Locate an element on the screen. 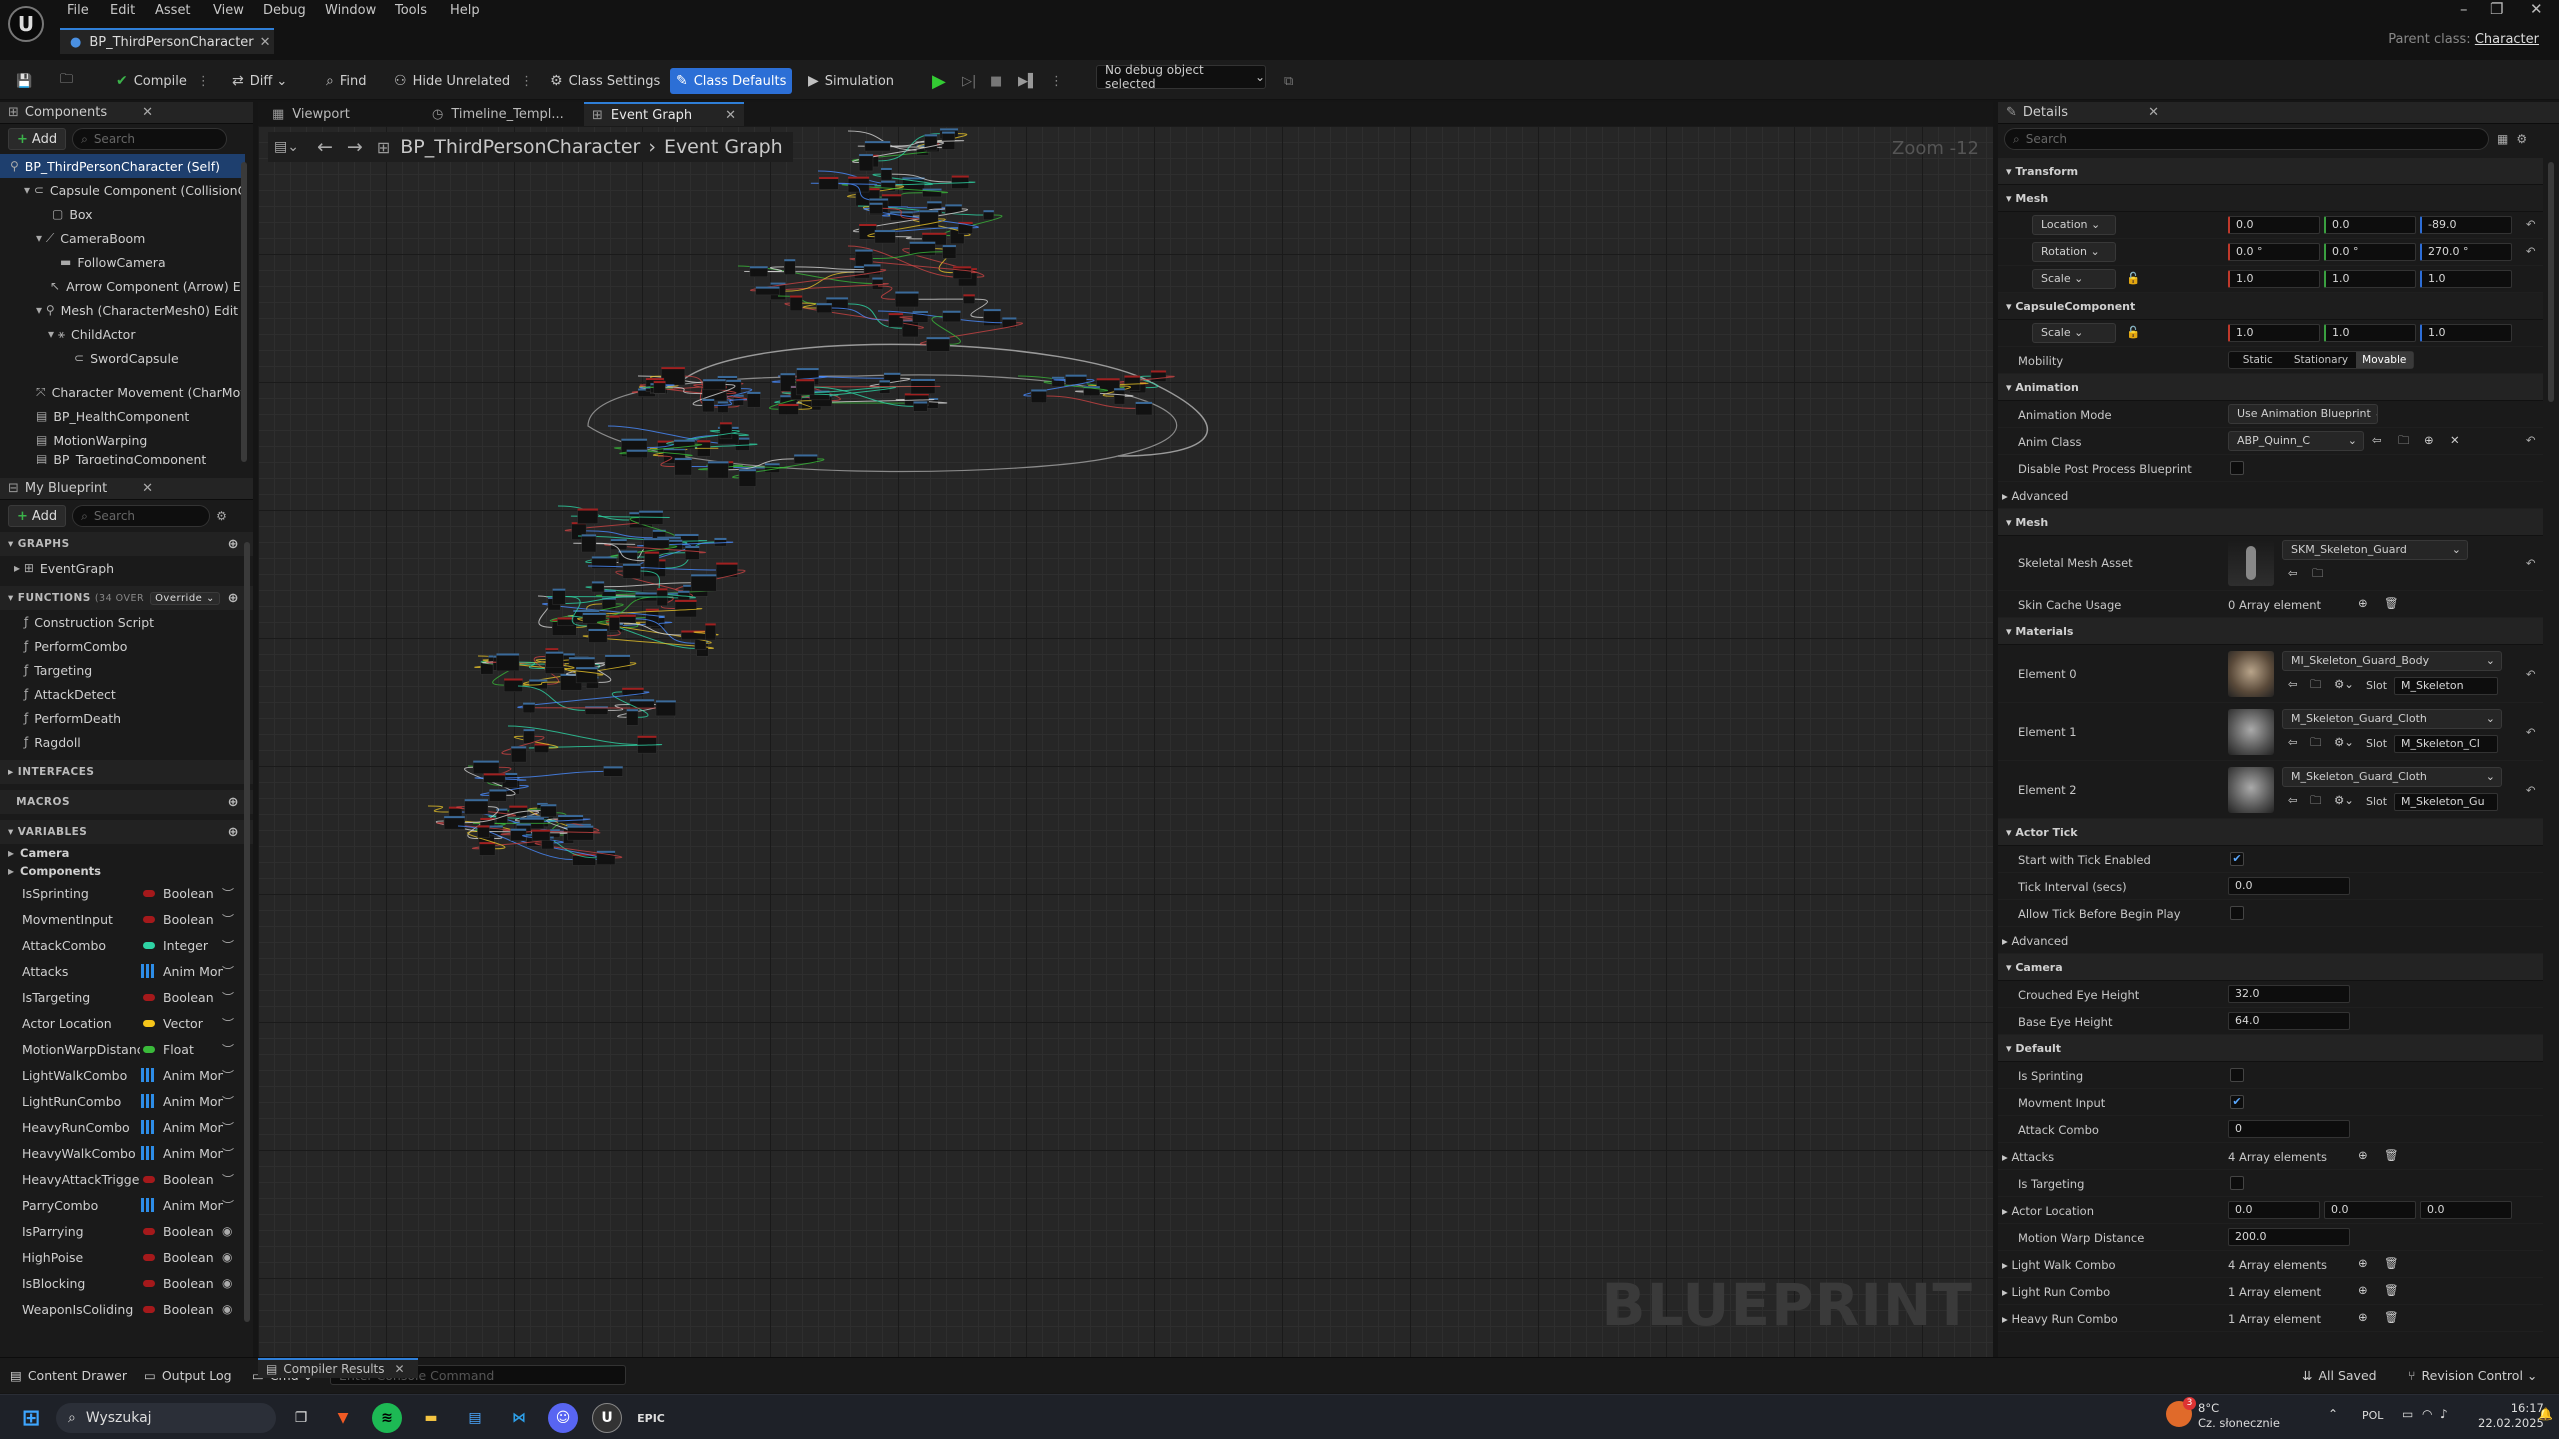 This screenshot has height=1439, width=2559. graphs-section: ▾ GRAPHS ⊕ is located at coordinates (126, 544).